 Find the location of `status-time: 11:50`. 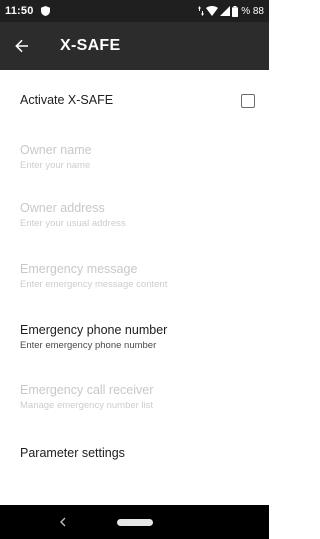

status-time: 11:50 is located at coordinates (19, 11).